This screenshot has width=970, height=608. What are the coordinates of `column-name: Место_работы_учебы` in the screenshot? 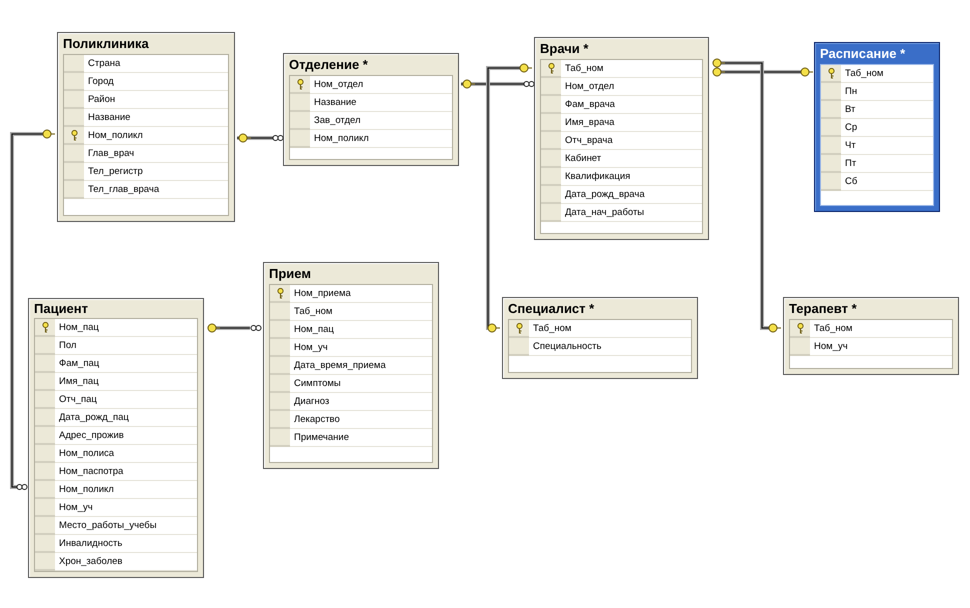 It's located at (126, 526).